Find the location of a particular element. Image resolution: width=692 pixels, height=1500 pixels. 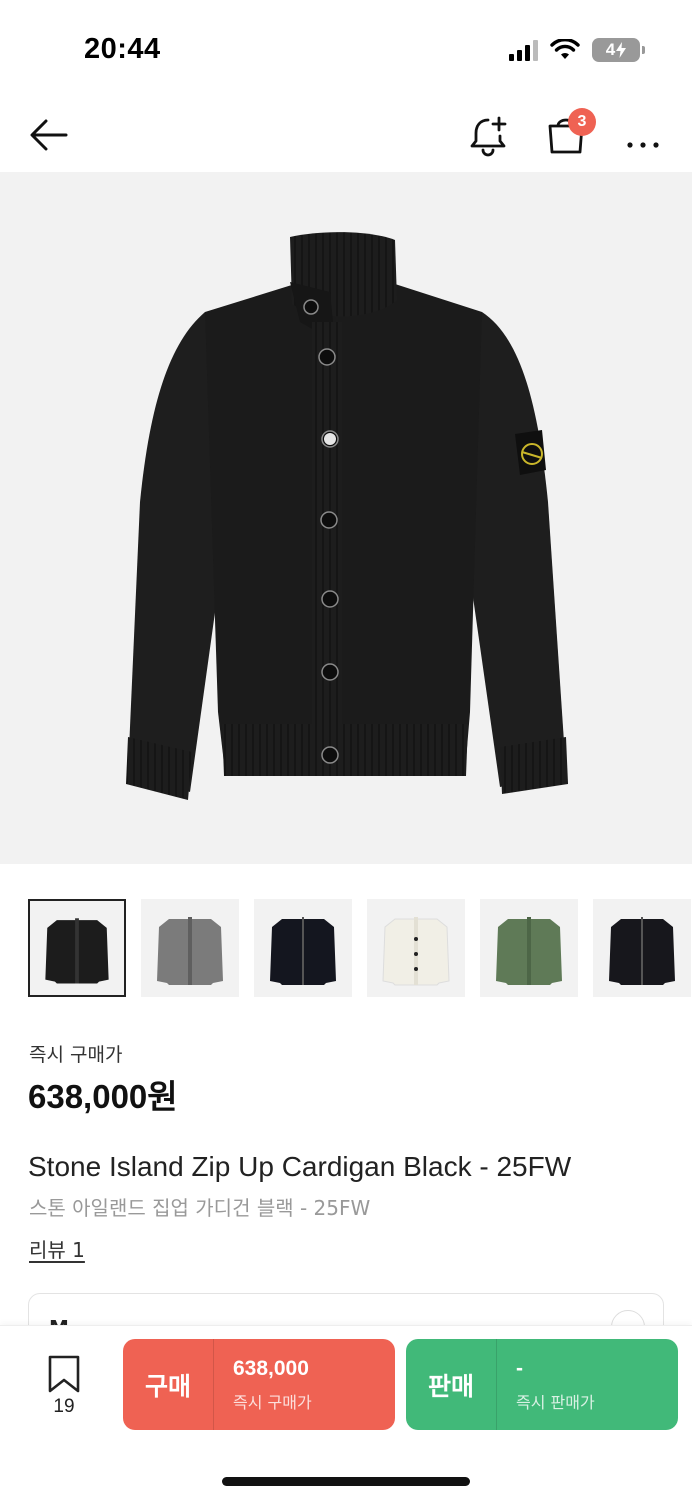

bell-plus-icon is located at coordinates (488, 136).